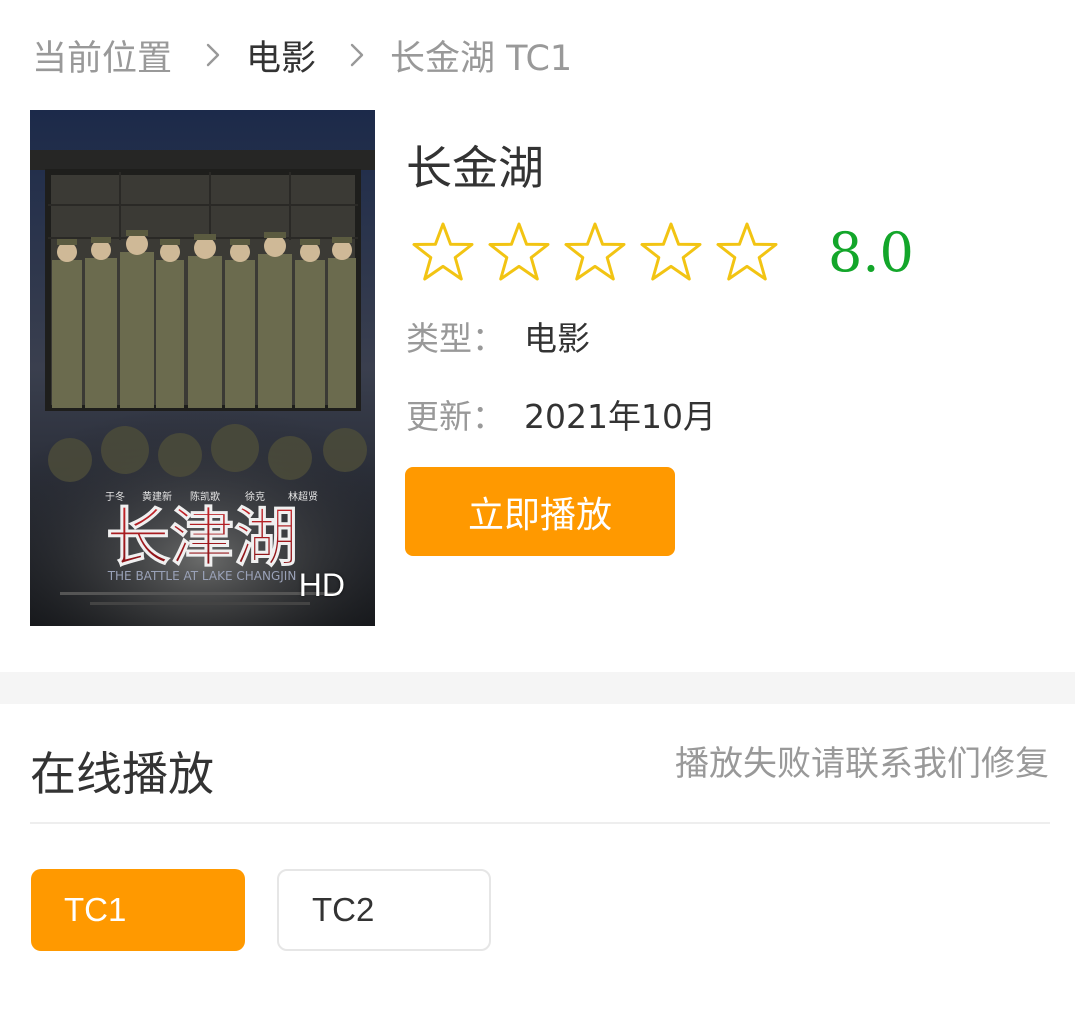  What do you see at coordinates (481, 58) in the screenshot?
I see `breadcrumb-current: 长金湖 TC1` at bounding box center [481, 58].